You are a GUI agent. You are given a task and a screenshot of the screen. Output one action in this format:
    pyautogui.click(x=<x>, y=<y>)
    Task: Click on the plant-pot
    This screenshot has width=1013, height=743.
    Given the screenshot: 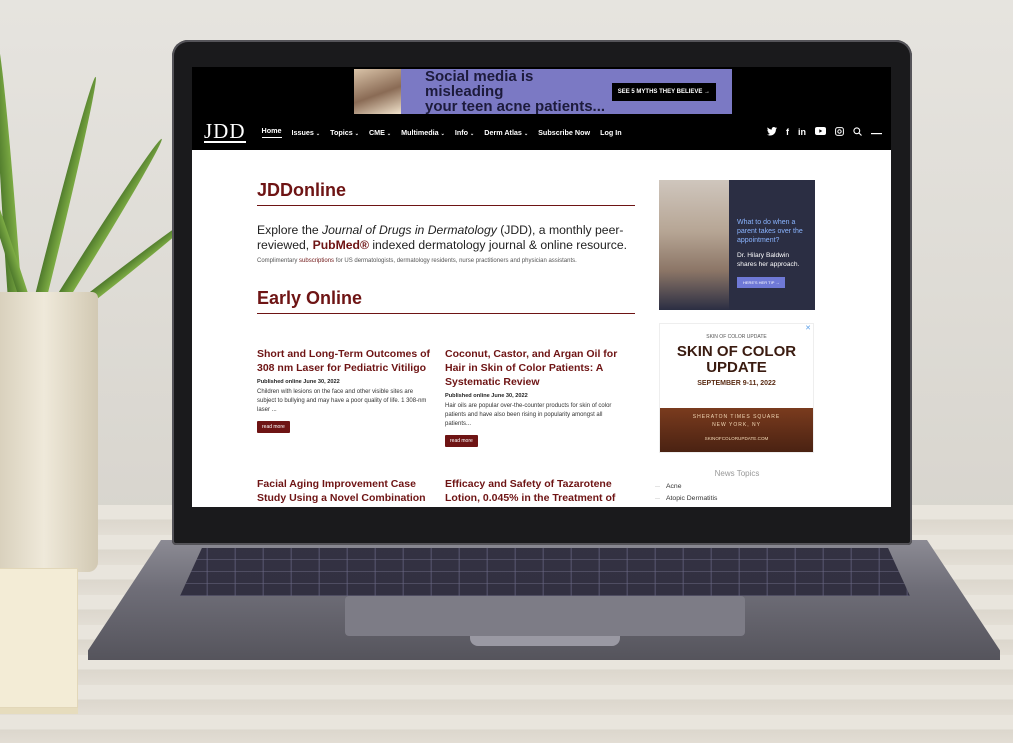 What is the action you would take?
    pyautogui.click(x=49, y=432)
    